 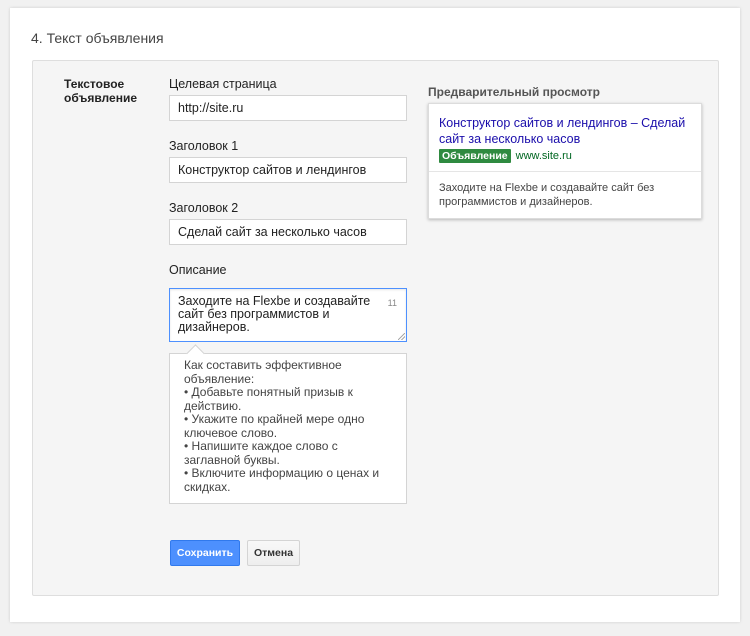 I want to click on headline1-label: Заголовок 1, so click(x=204, y=146).